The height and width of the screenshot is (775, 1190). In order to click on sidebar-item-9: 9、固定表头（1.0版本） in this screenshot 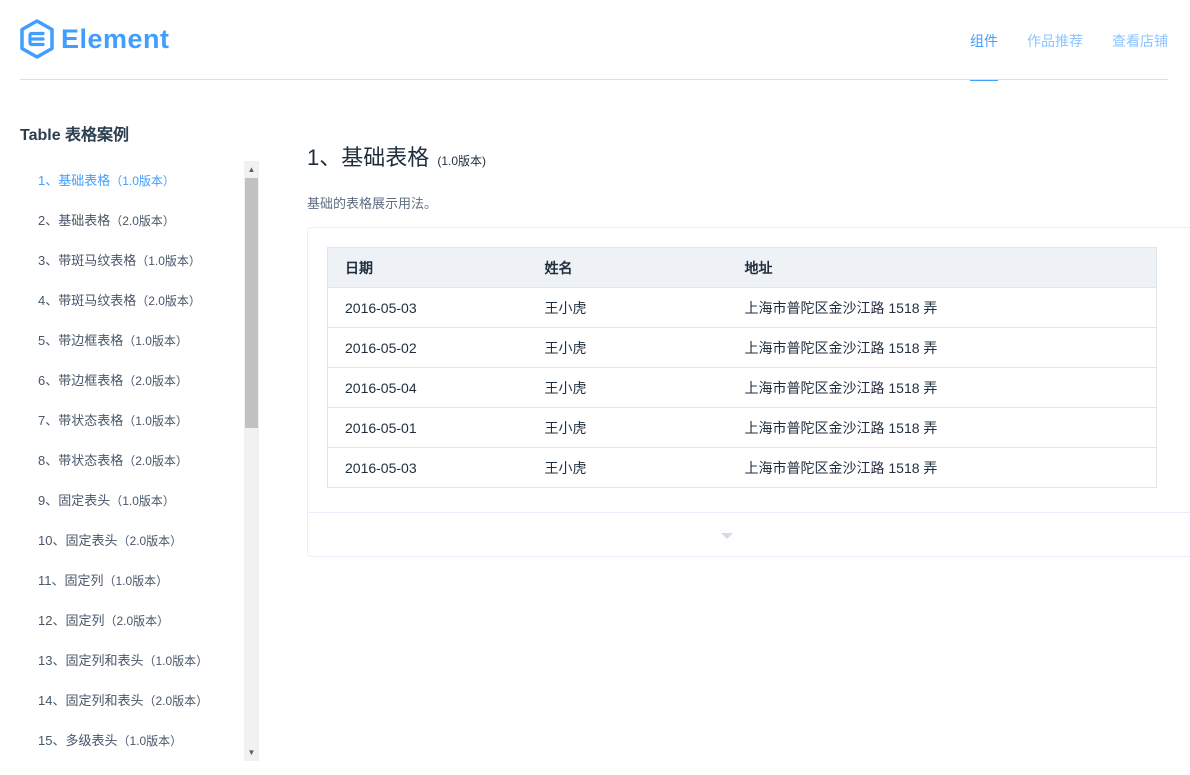, I will do `click(131, 501)`.